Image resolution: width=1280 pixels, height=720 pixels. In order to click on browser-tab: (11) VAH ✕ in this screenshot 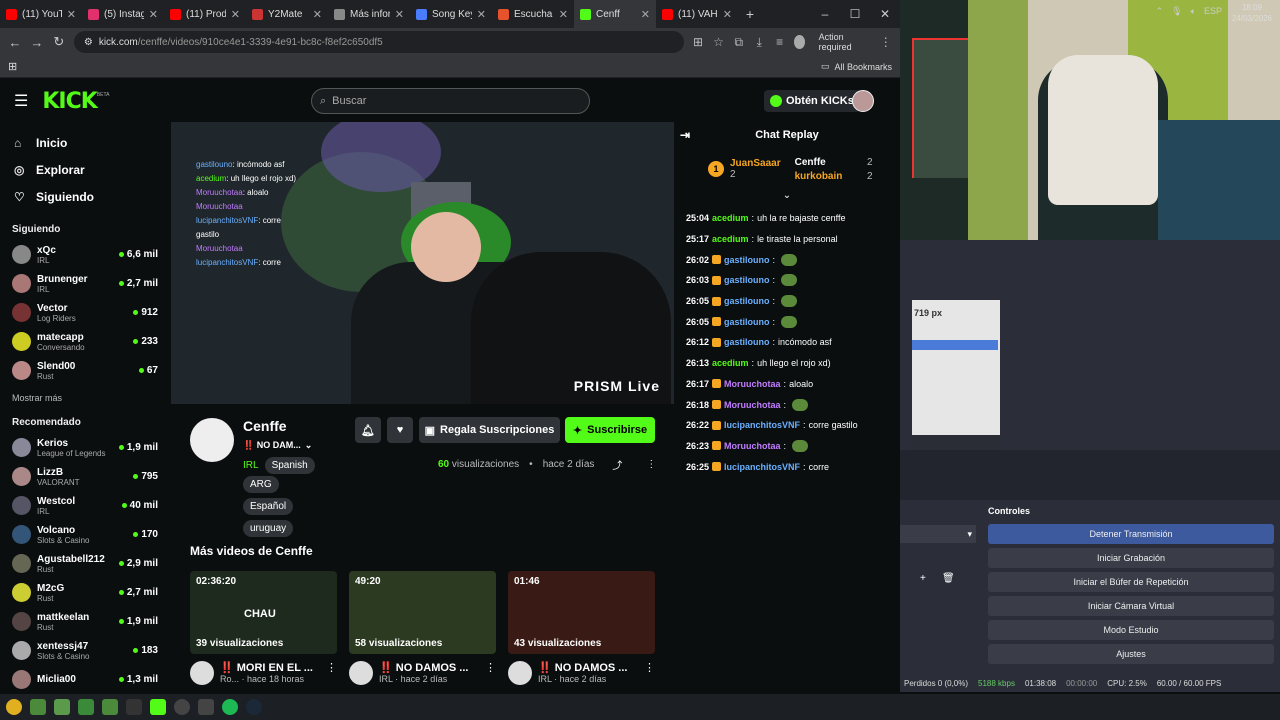, I will do `click(697, 14)`.